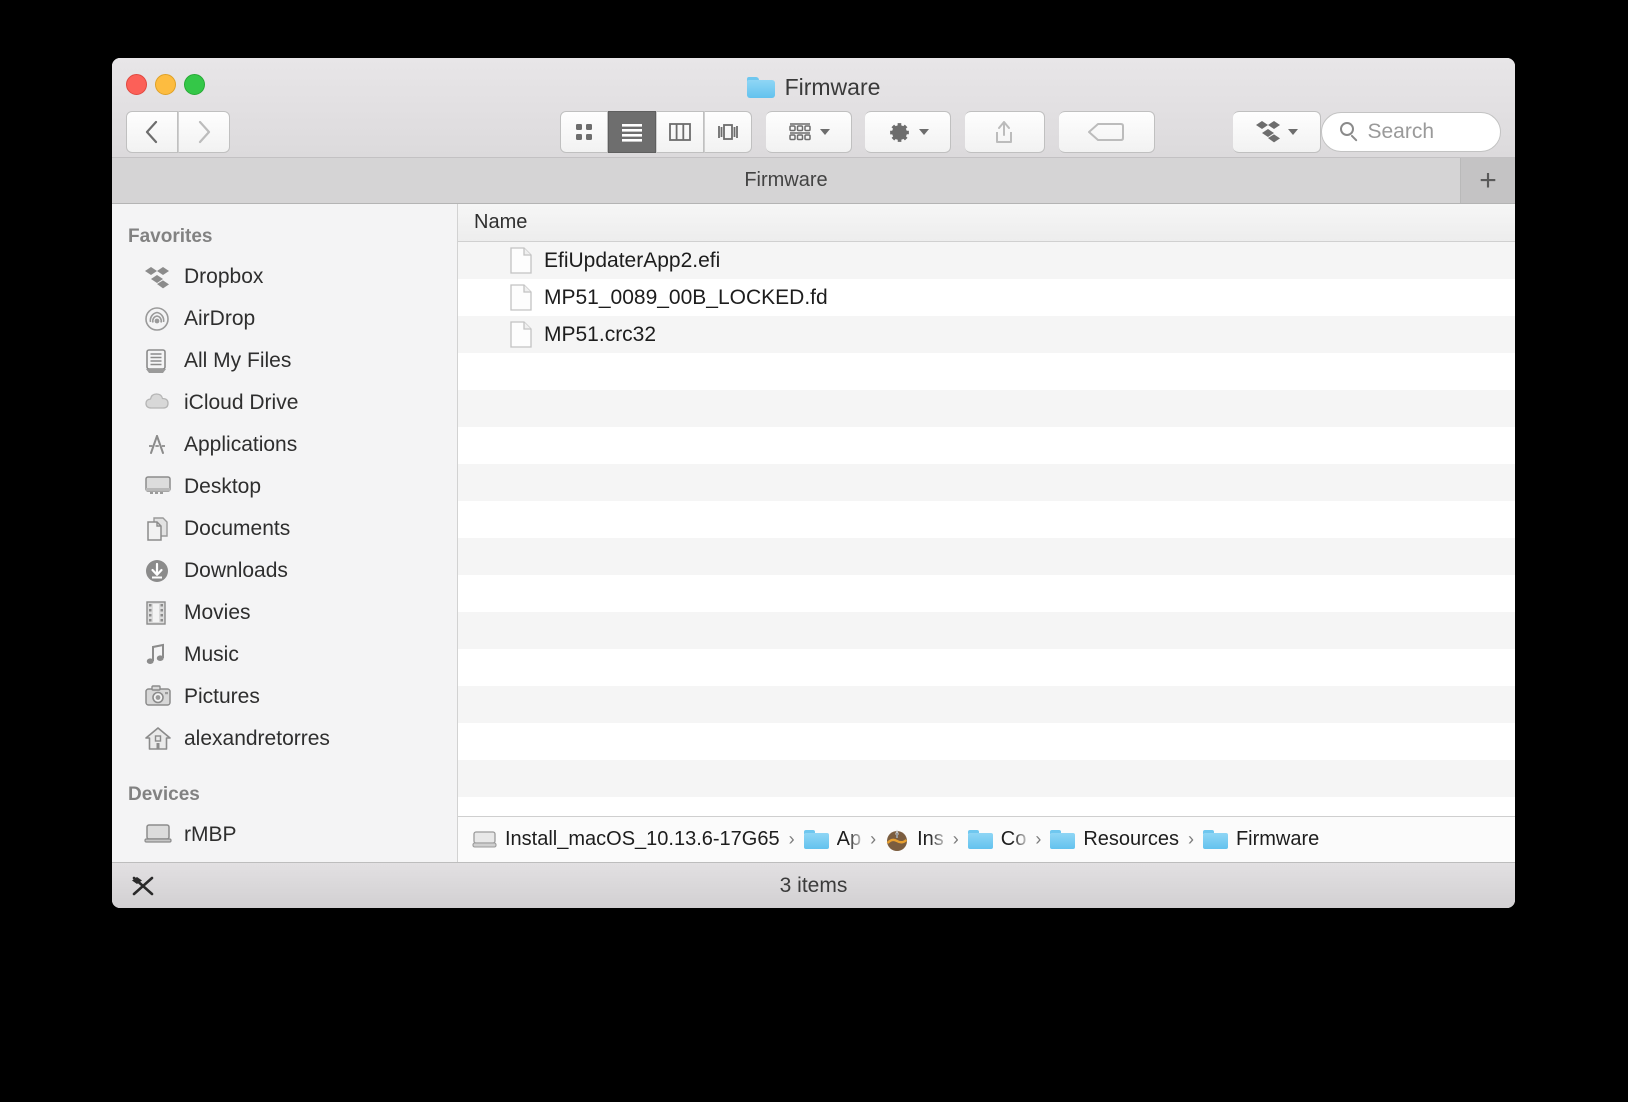 This screenshot has width=1628, height=1102. I want to click on sidebar-item-label: Movies, so click(217, 612).